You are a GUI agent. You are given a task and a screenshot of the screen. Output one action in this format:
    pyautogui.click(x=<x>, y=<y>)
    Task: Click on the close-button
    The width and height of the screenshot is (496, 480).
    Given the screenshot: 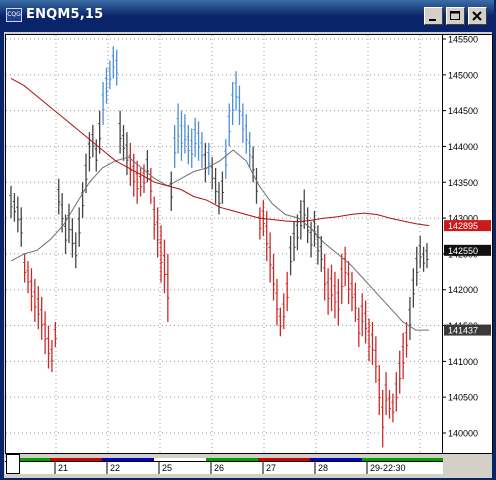 What is the action you would take?
    pyautogui.click(x=477, y=16)
    